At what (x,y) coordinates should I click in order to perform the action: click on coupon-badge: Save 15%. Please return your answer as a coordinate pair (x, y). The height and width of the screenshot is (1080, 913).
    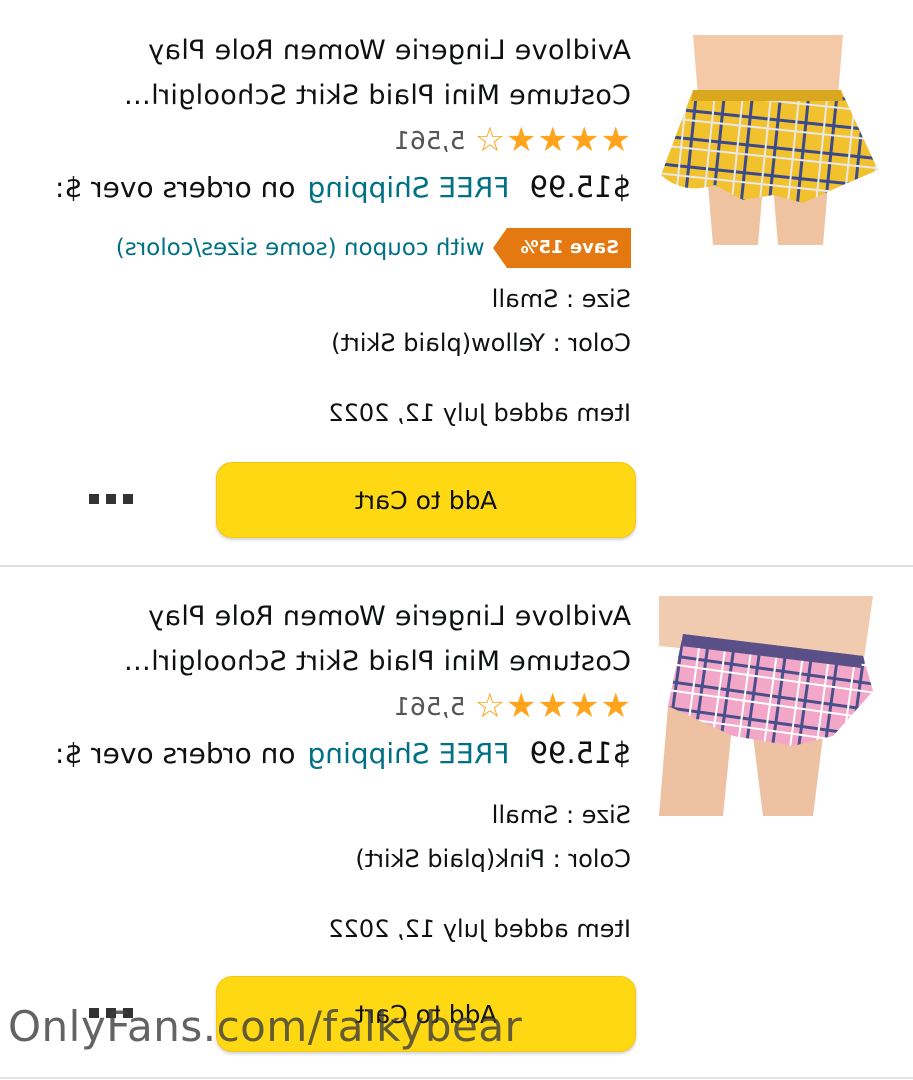
    Looking at the image, I should click on (568, 248).